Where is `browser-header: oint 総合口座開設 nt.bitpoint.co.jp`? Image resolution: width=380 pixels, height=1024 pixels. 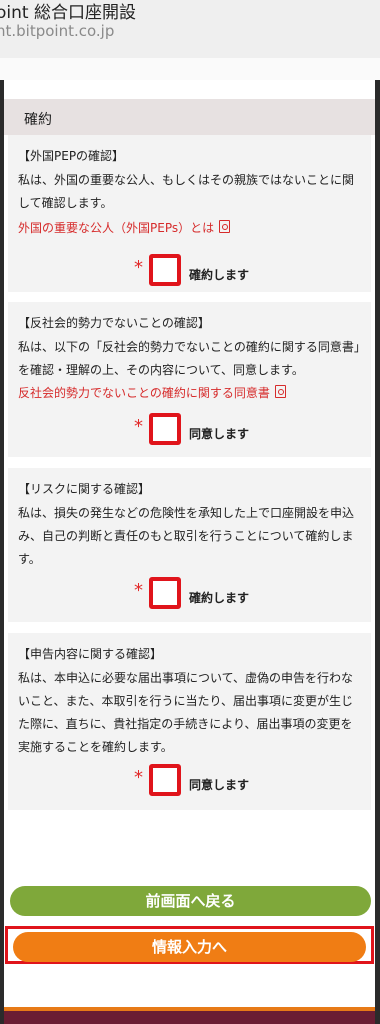
browser-header: oint 総合口座開設 nt.bitpoint.co.jp is located at coordinates (190, 29).